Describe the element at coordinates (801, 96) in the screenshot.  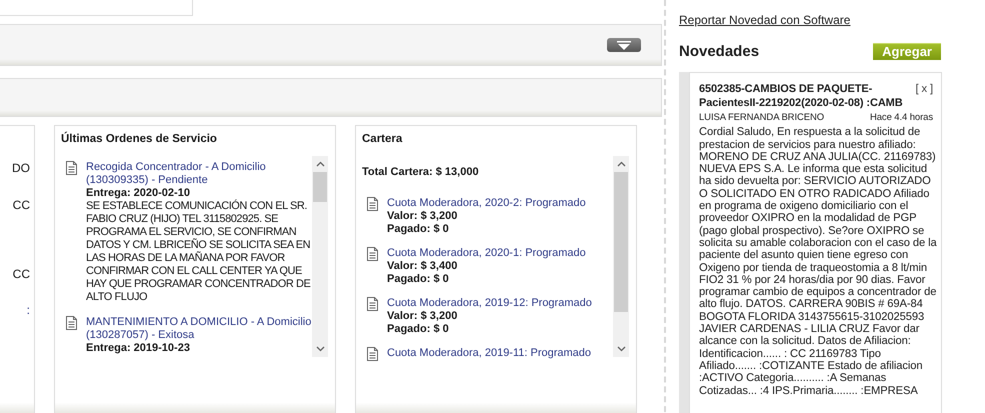
I see `news-title: 6502385-CAMBIOS DE PAQUETE-PacientesII-2219202(2020-02-08) :CAMB` at that location.